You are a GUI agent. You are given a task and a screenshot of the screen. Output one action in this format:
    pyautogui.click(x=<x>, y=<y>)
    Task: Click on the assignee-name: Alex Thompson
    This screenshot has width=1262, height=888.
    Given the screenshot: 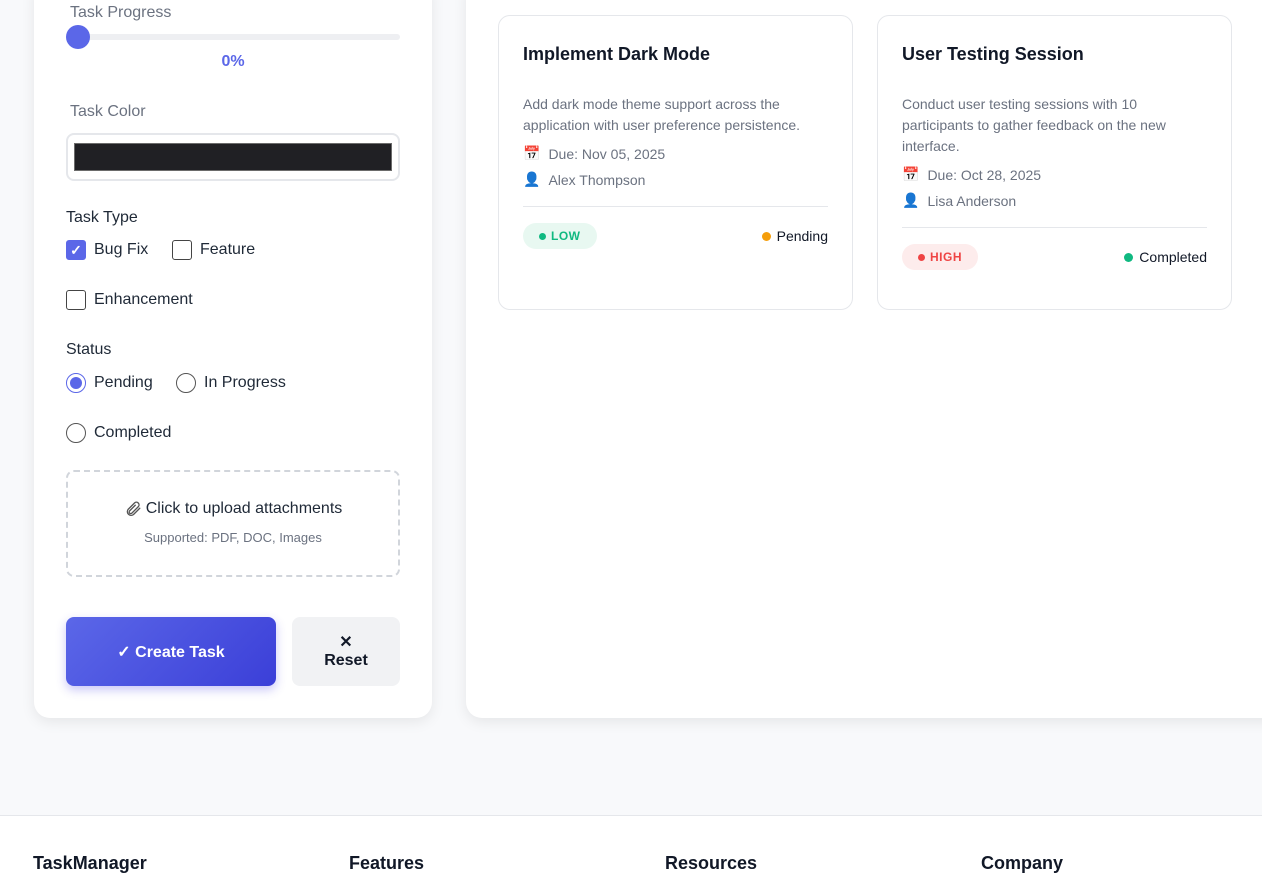 What is the action you would take?
    pyautogui.click(x=597, y=179)
    